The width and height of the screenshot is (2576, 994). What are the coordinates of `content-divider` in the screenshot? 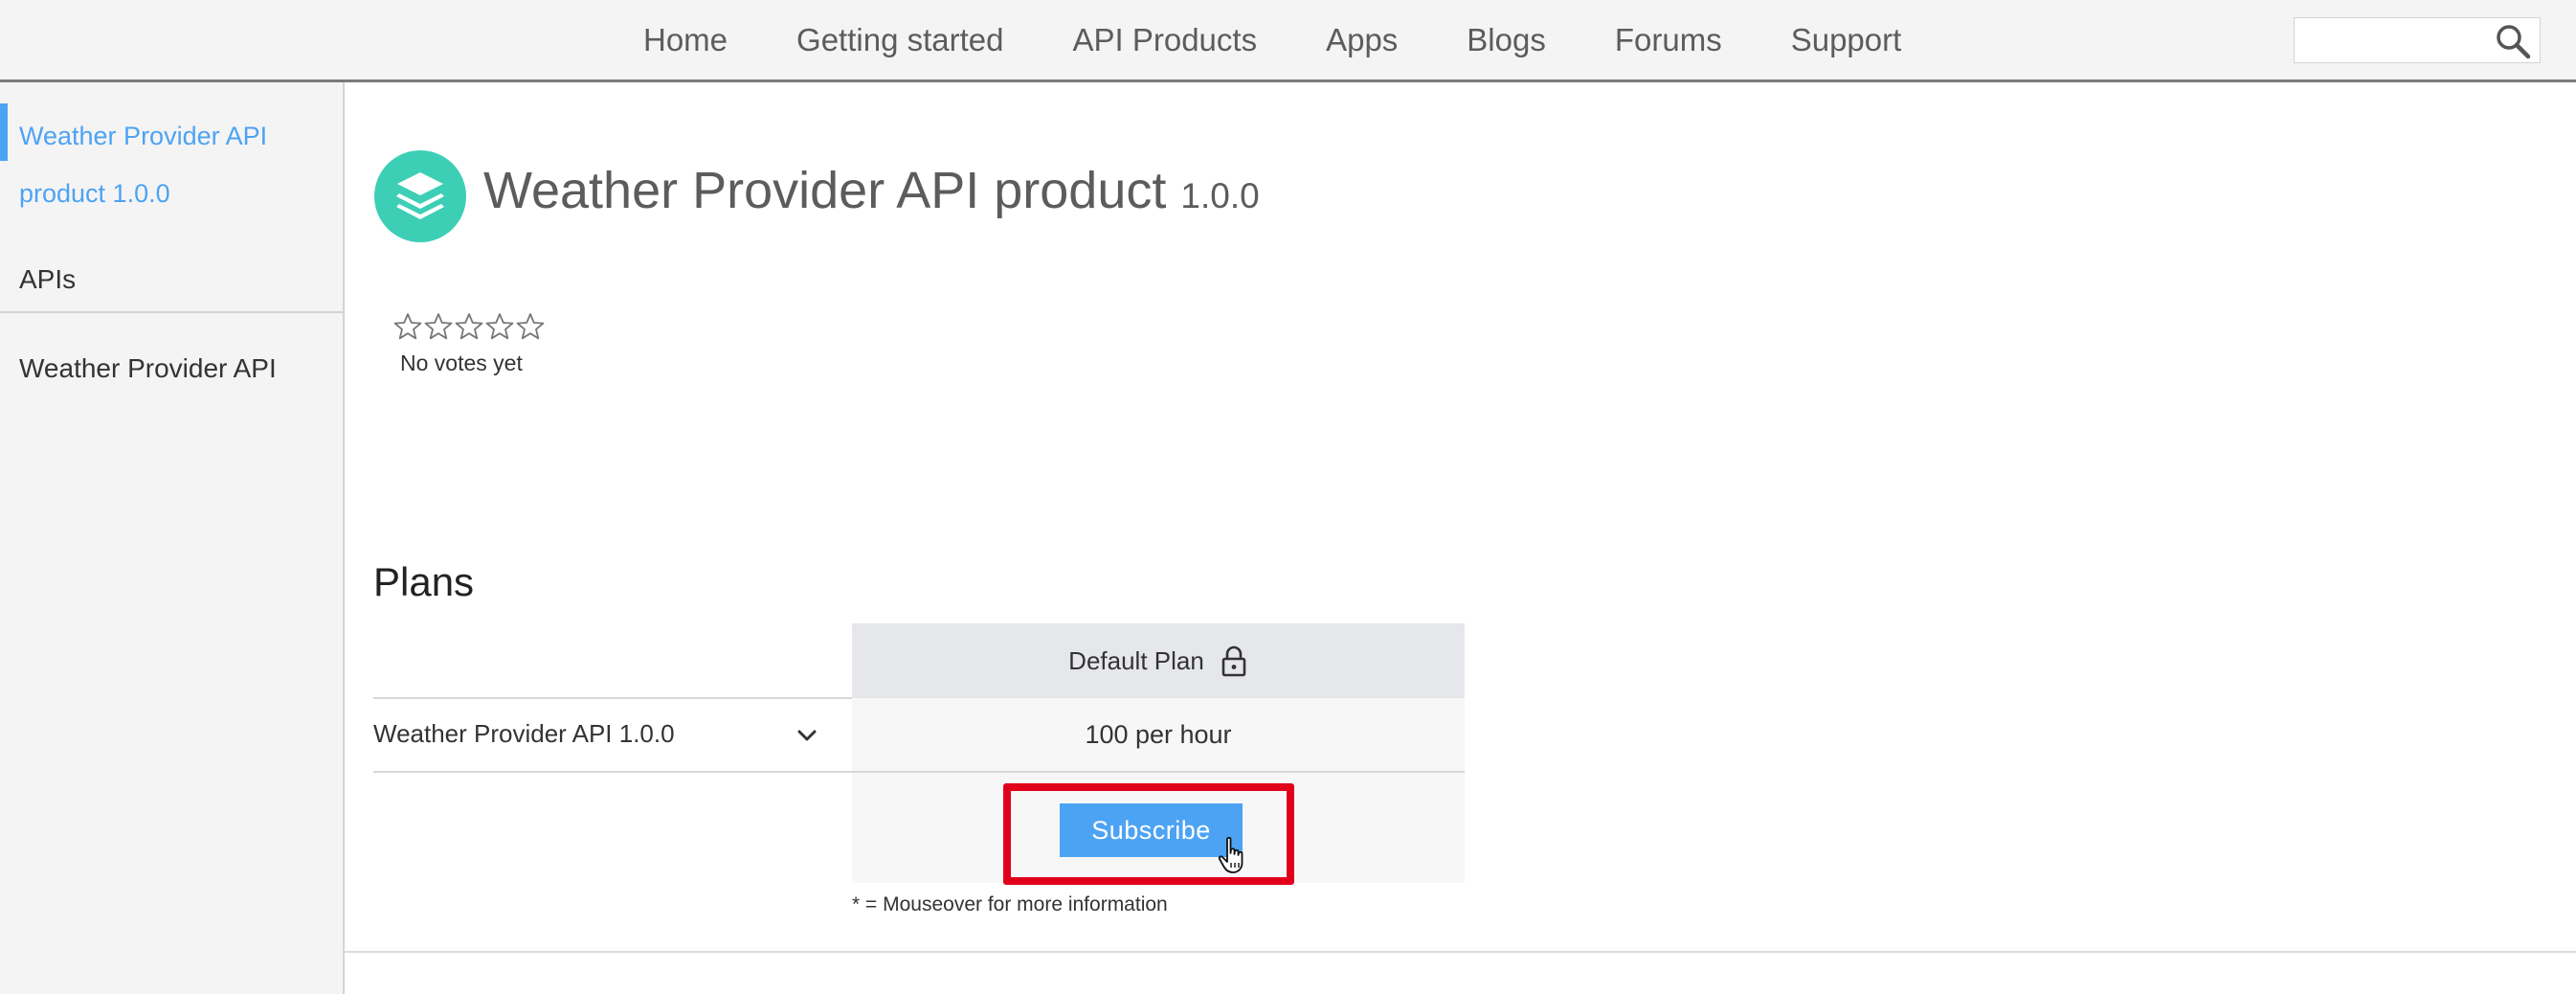 It's located at (1460, 952).